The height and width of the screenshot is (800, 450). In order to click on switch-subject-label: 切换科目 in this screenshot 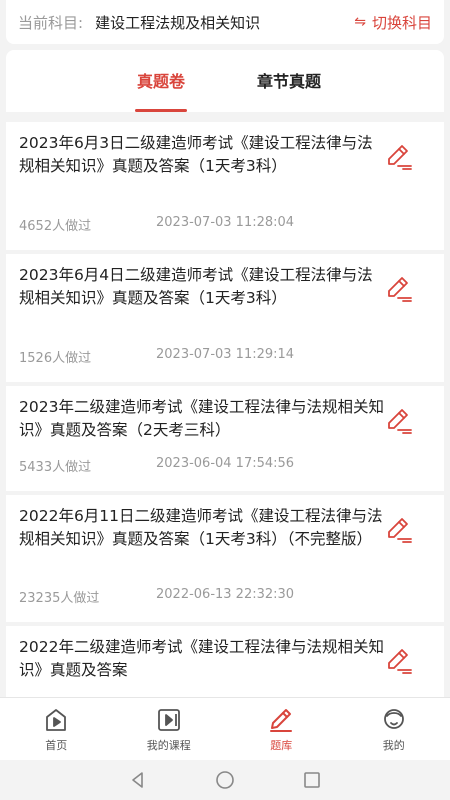, I will do `click(401, 22)`.